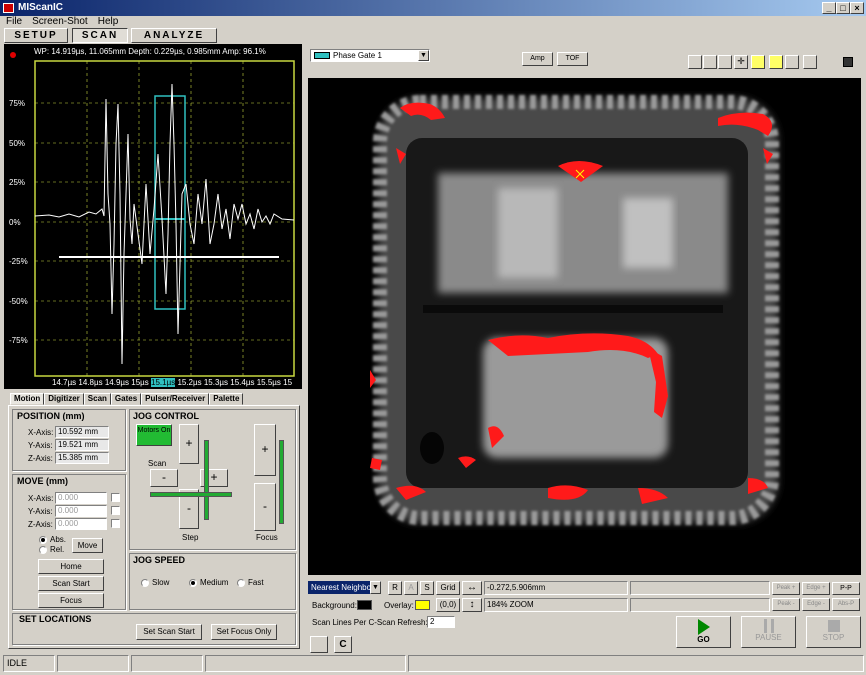 The image size is (866, 675). I want to click on scan-minus-button: -, so click(164, 478).